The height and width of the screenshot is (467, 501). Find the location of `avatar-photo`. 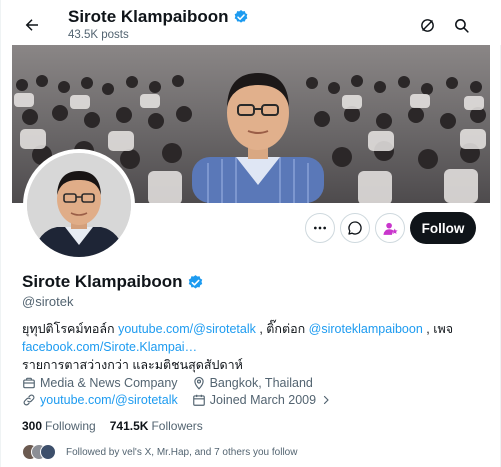

avatar-photo is located at coordinates (79, 205).